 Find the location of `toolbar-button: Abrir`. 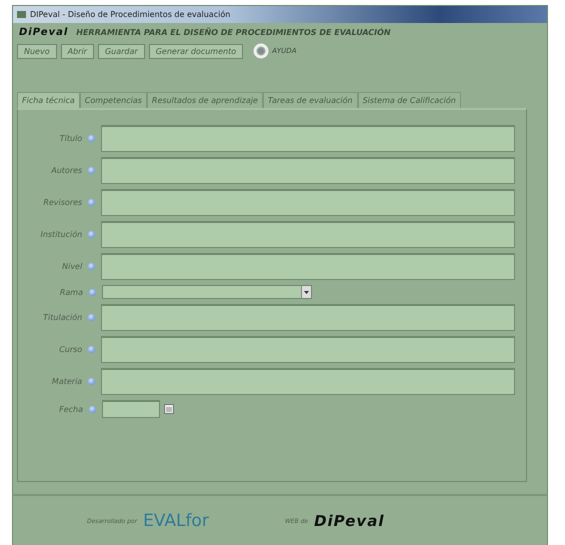

toolbar-button: Abrir is located at coordinates (77, 51).